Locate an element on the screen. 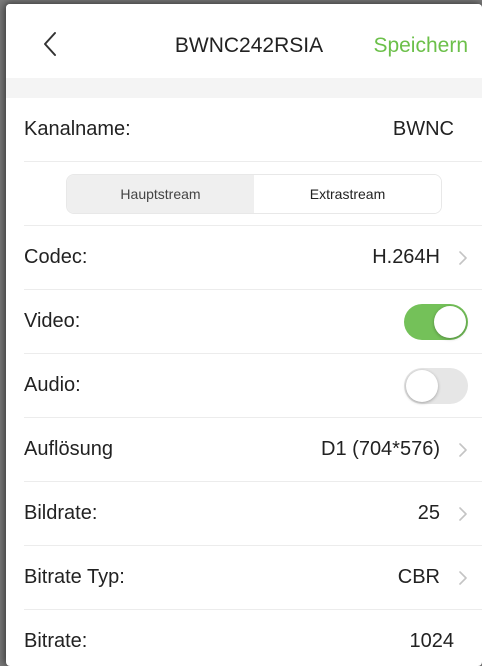 The height and width of the screenshot is (666, 482). video-toggle is located at coordinates (436, 321).